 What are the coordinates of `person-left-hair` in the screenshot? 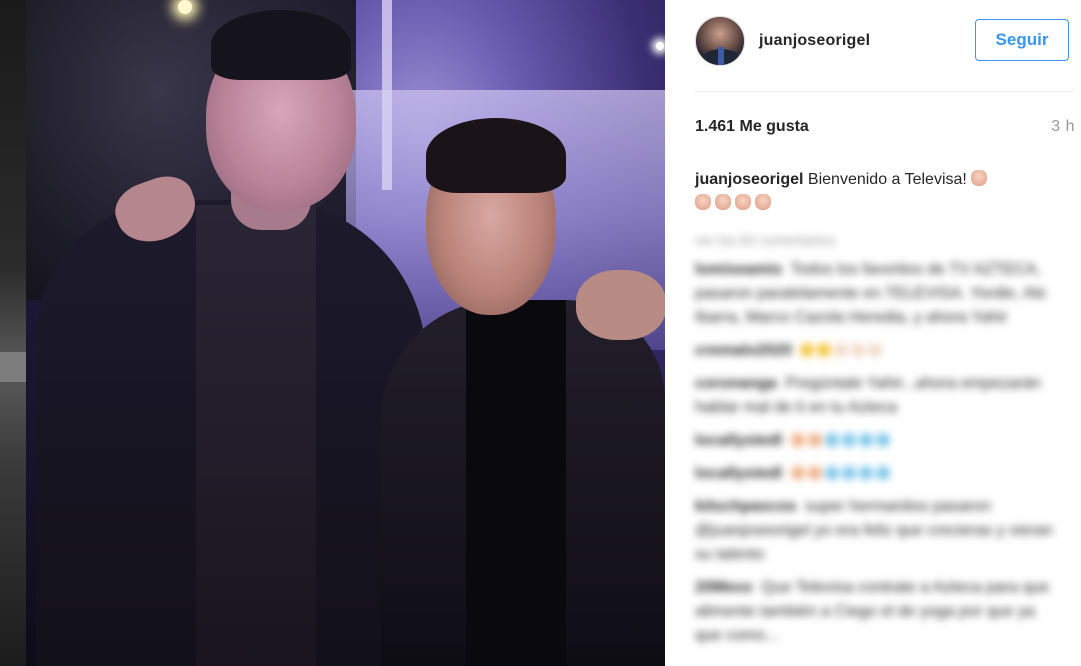 It's located at (281, 45).